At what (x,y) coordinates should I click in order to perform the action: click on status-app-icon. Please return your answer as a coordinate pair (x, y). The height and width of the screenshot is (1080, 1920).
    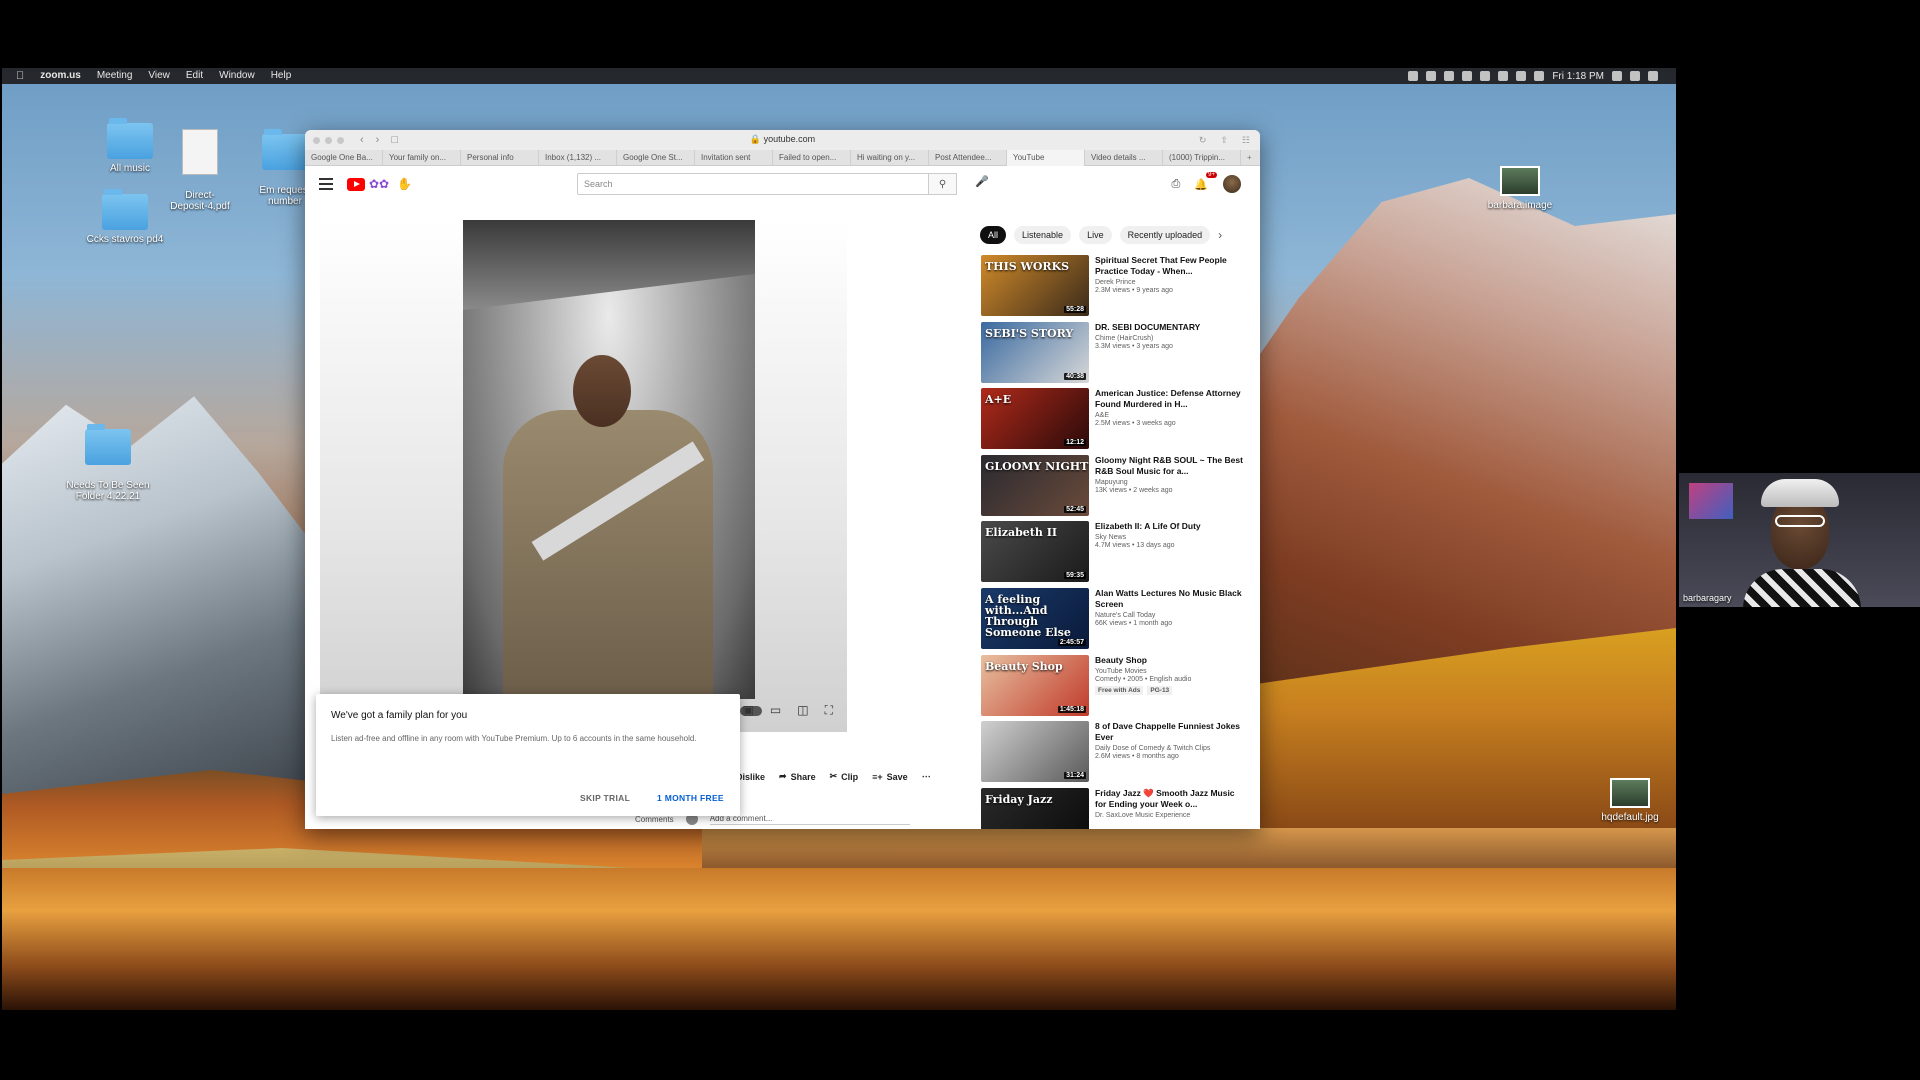
    Looking at the image, I should click on (1431, 76).